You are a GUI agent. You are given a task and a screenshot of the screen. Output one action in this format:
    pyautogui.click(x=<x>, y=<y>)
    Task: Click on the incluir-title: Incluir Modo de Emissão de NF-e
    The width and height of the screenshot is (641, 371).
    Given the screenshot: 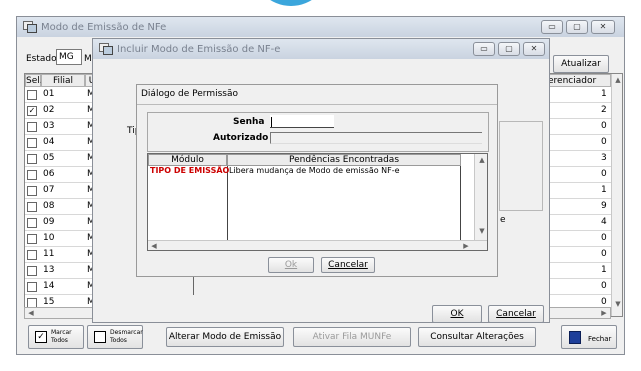 What is the action you would take?
    pyautogui.click(x=199, y=49)
    